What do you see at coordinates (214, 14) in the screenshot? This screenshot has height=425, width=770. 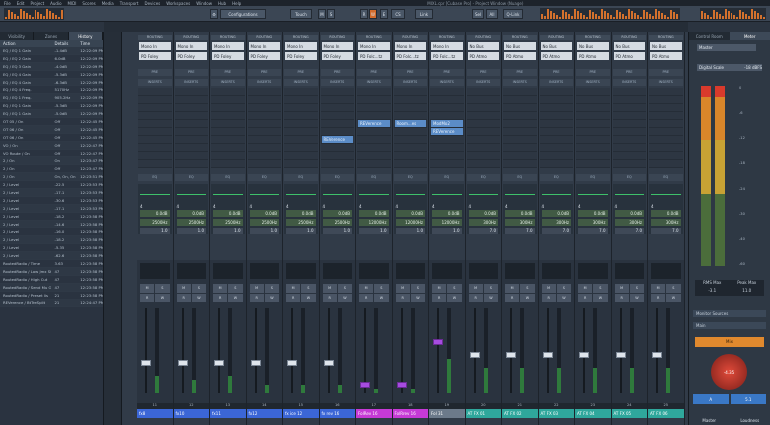 I see `config-icon: ⚙` at bounding box center [214, 14].